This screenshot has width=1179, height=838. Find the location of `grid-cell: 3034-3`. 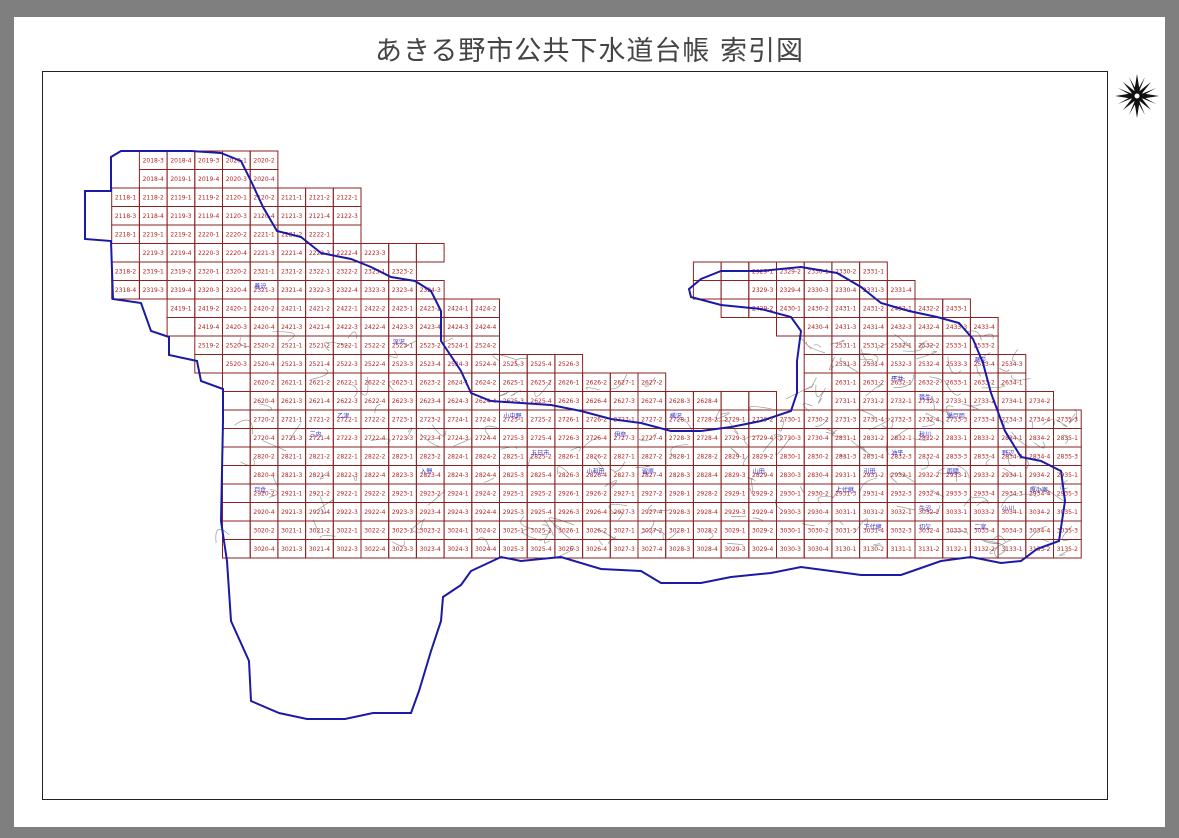

grid-cell: 3034-3 is located at coordinates (1012, 530).